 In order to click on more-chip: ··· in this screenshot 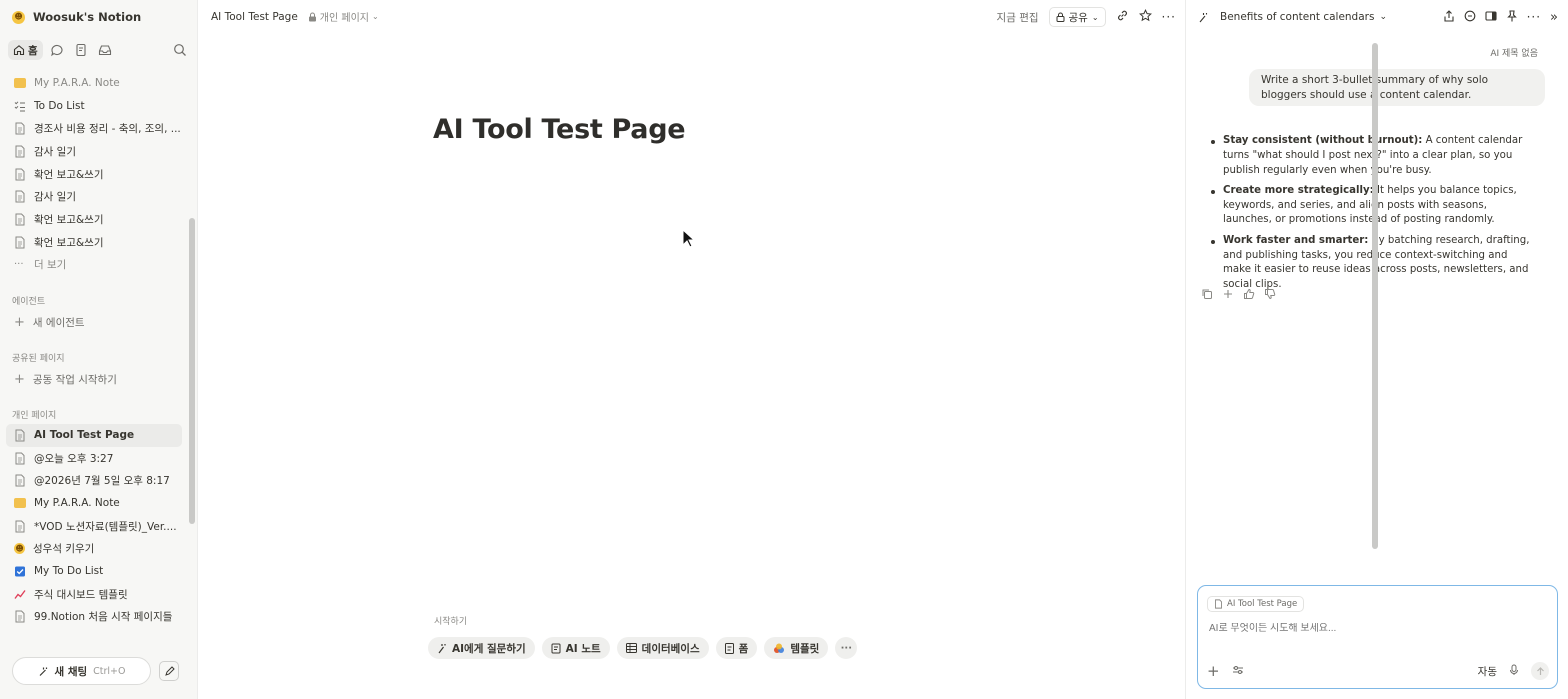, I will do `click(846, 648)`.